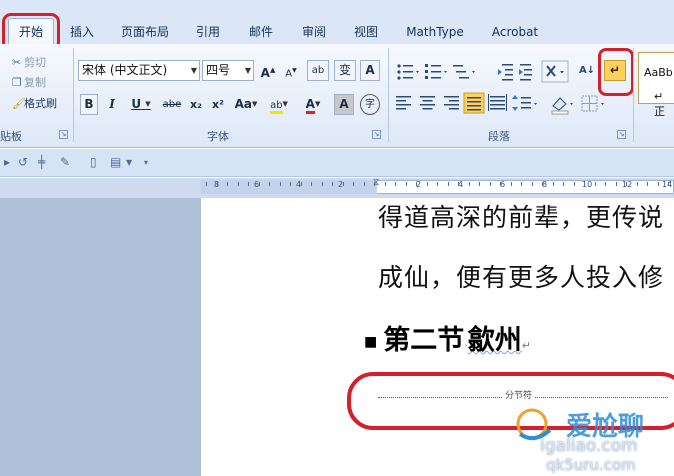 This screenshot has height=476, width=674. What do you see at coordinates (40, 103) in the screenshot?
I see `format-painter-label: 格式刷` at bounding box center [40, 103].